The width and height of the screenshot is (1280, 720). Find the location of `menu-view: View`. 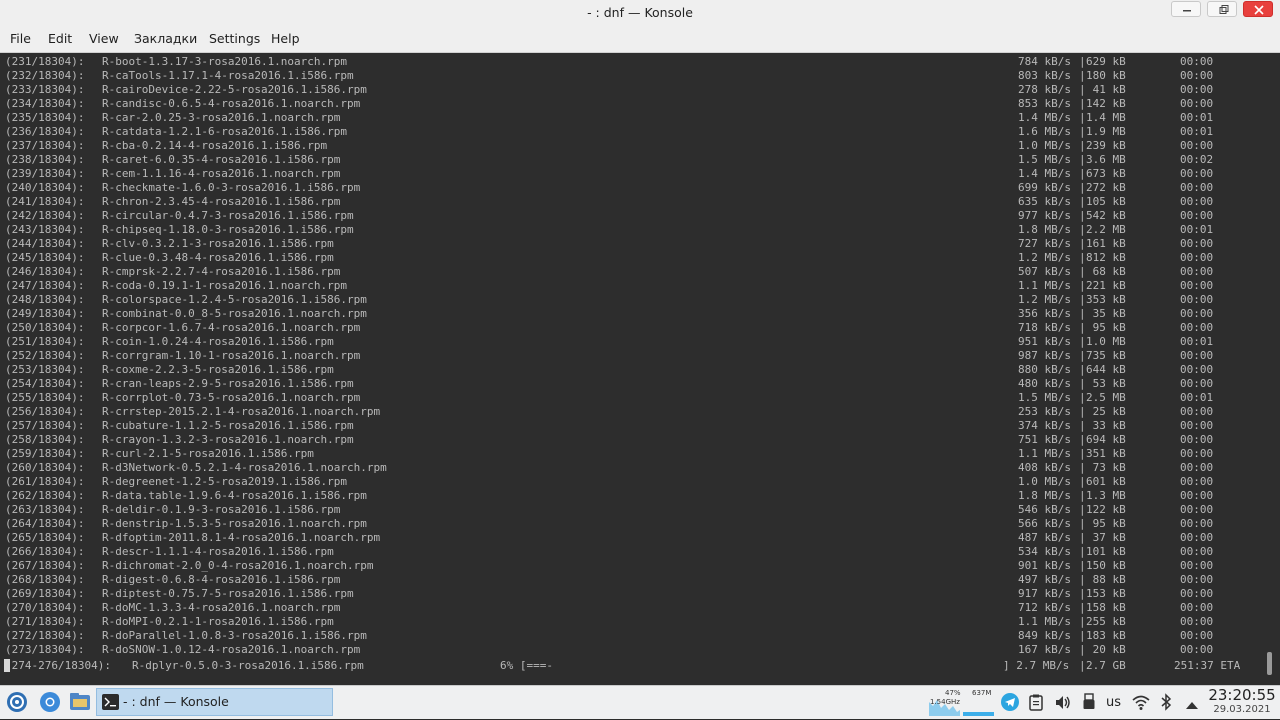

menu-view: View is located at coordinates (104, 39).